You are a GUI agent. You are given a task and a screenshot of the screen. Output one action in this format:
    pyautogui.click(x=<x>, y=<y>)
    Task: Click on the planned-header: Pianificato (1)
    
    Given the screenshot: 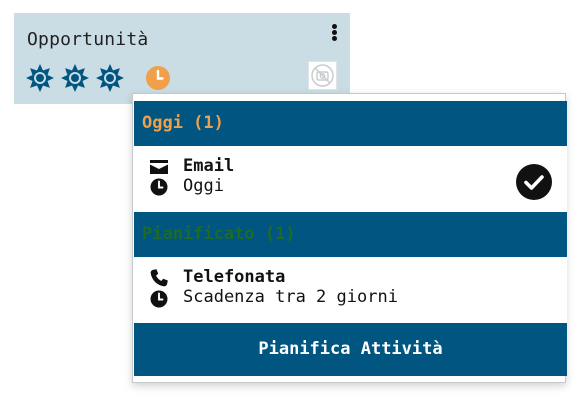 What is the action you would take?
    pyautogui.click(x=350, y=234)
    